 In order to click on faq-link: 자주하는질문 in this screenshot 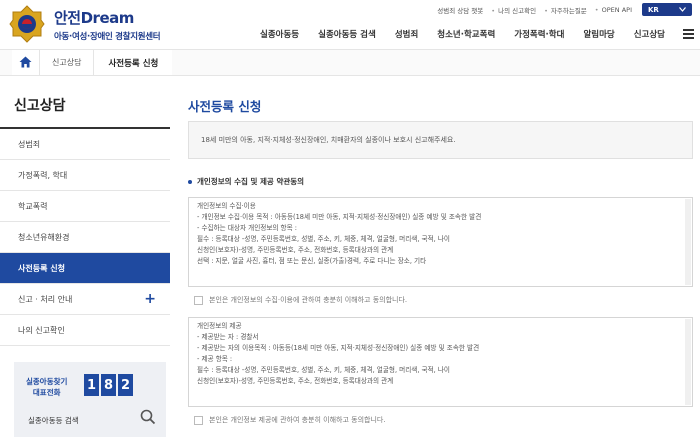, I will do `click(565, 10)`.